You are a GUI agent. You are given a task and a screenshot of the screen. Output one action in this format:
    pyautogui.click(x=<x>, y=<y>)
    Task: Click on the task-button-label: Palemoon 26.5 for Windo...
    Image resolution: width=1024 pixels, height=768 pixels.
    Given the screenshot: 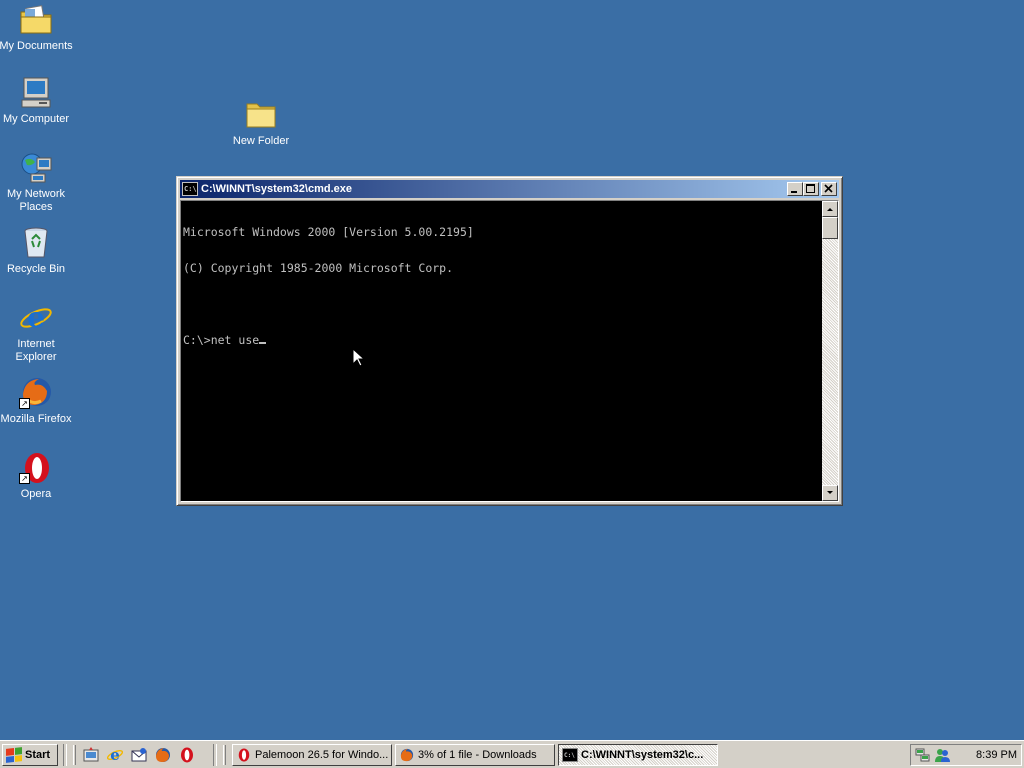 What is the action you would take?
    pyautogui.click(x=321, y=754)
    